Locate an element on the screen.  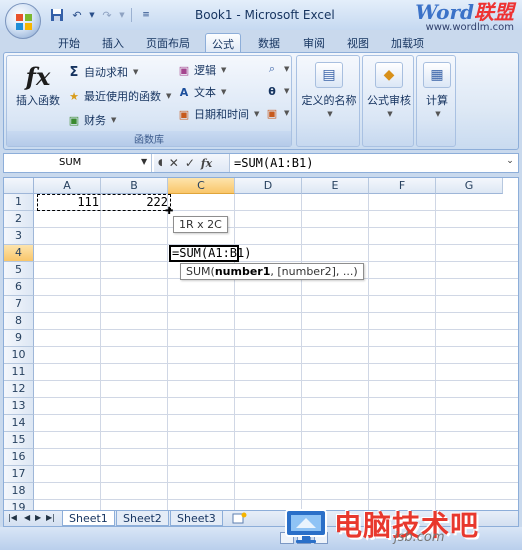
insert-function-label: 插入函数 is located at coordinates (38, 100).